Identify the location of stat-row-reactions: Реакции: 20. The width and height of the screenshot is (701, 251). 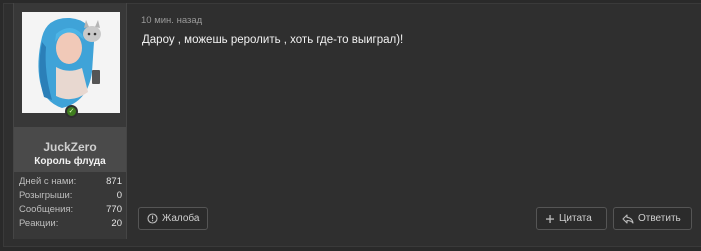
(70, 224).